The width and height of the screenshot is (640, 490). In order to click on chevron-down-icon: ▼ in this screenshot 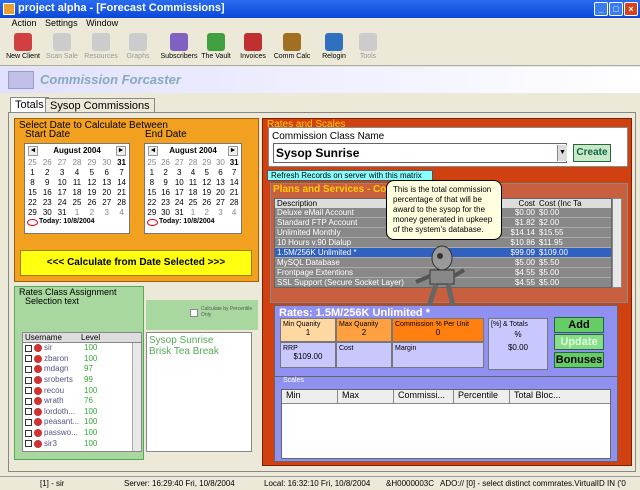, I will do `click(562, 153)`.